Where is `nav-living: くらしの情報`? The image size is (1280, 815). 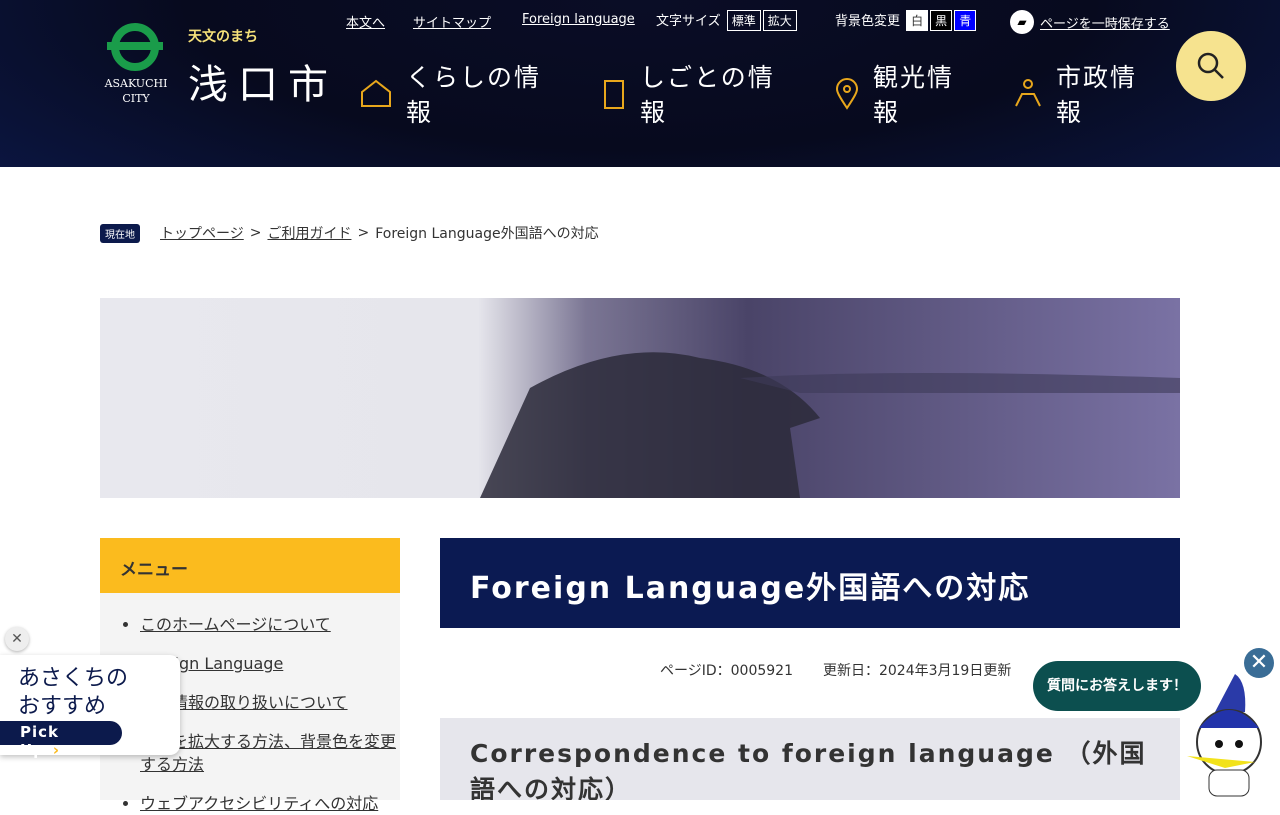
nav-living: くらしの情報 is located at coordinates (458, 95).